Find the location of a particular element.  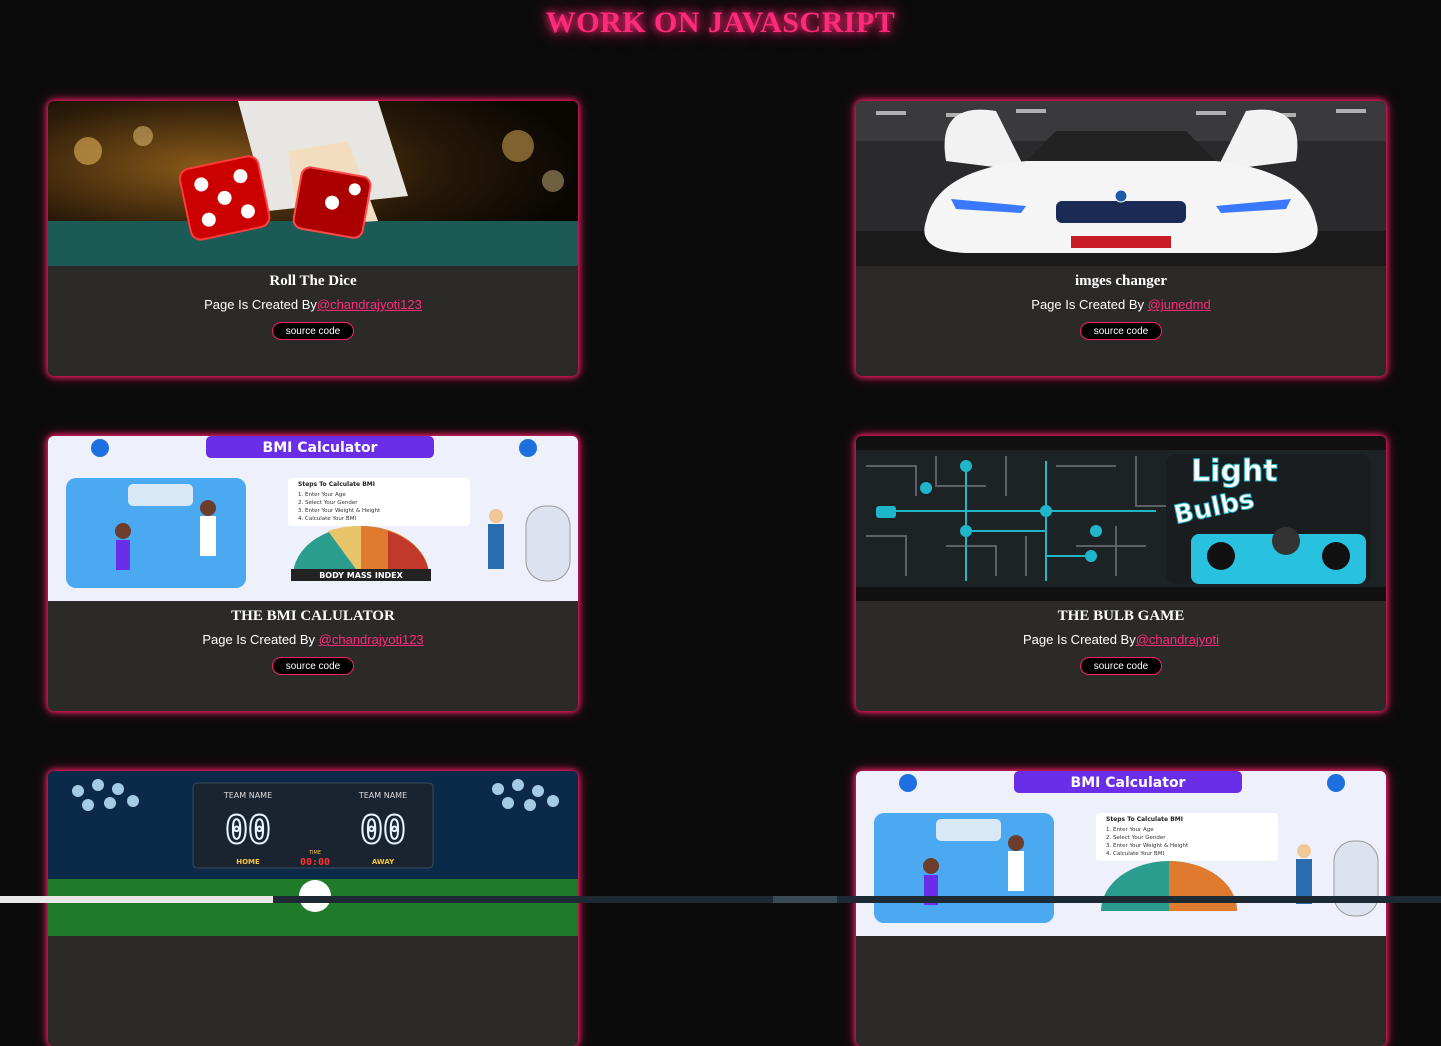

card-credit: Page Is Created By @chandrajyoti123 is located at coordinates (313, 639).